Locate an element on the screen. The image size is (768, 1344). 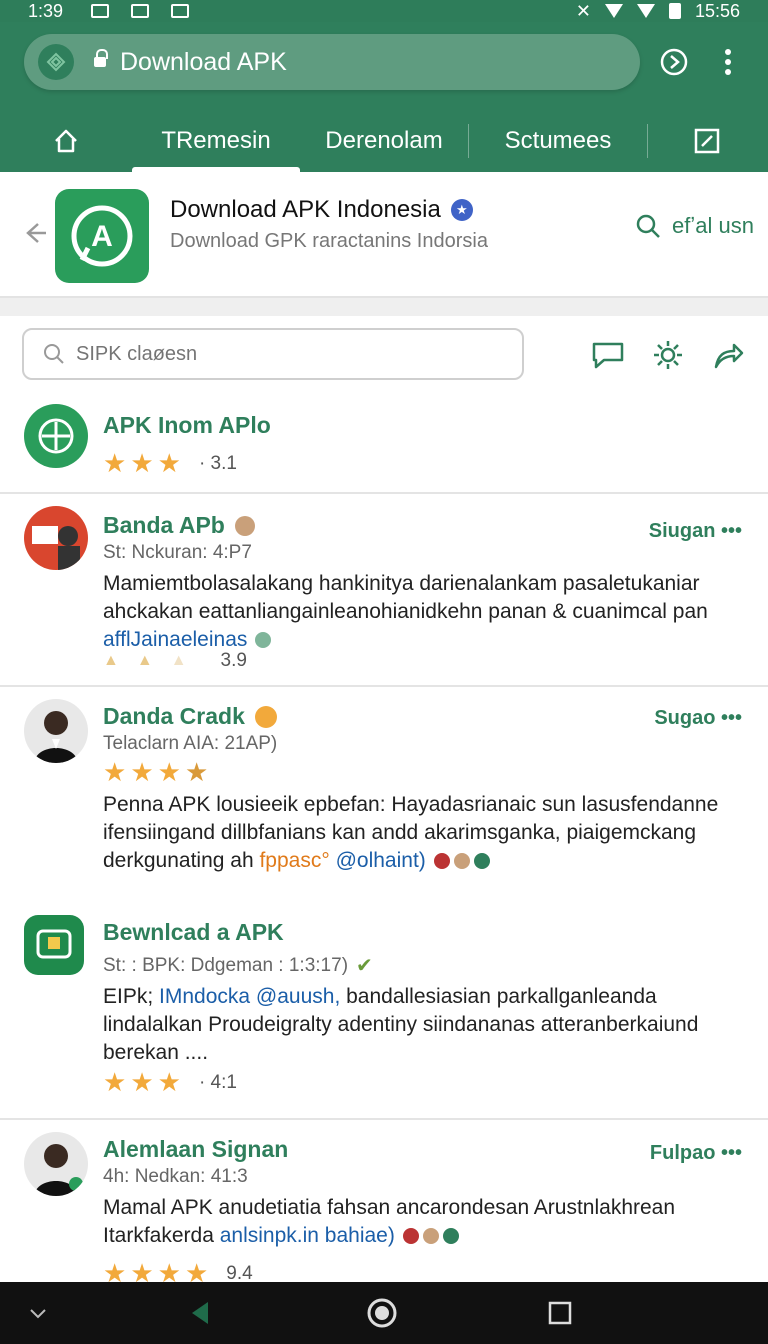
tab-edit is located at coordinates (707, 141).